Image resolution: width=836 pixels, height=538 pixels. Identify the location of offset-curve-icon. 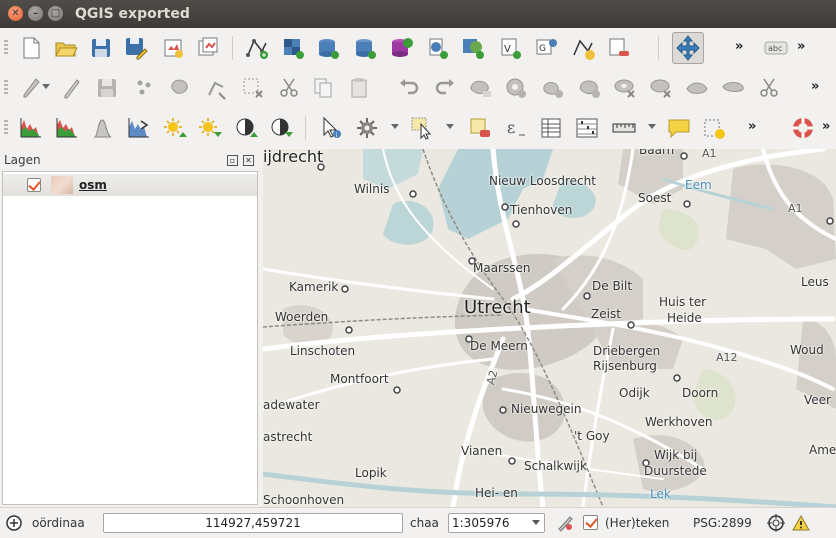
(733, 88).